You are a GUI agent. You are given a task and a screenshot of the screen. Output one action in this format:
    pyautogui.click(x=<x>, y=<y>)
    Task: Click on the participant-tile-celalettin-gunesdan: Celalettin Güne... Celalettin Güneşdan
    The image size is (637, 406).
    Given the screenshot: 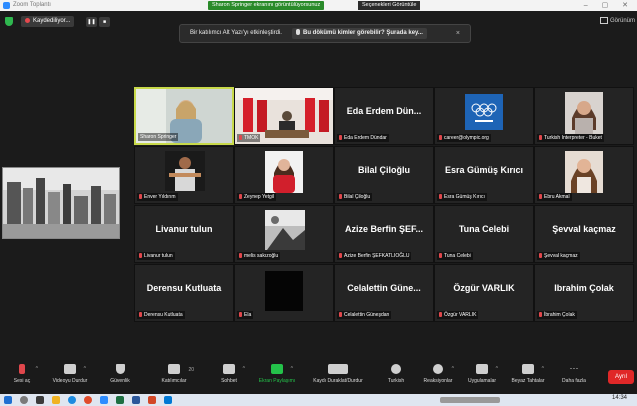 What is the action you would take?
    pyautogui.click(x=384, y=293)
    